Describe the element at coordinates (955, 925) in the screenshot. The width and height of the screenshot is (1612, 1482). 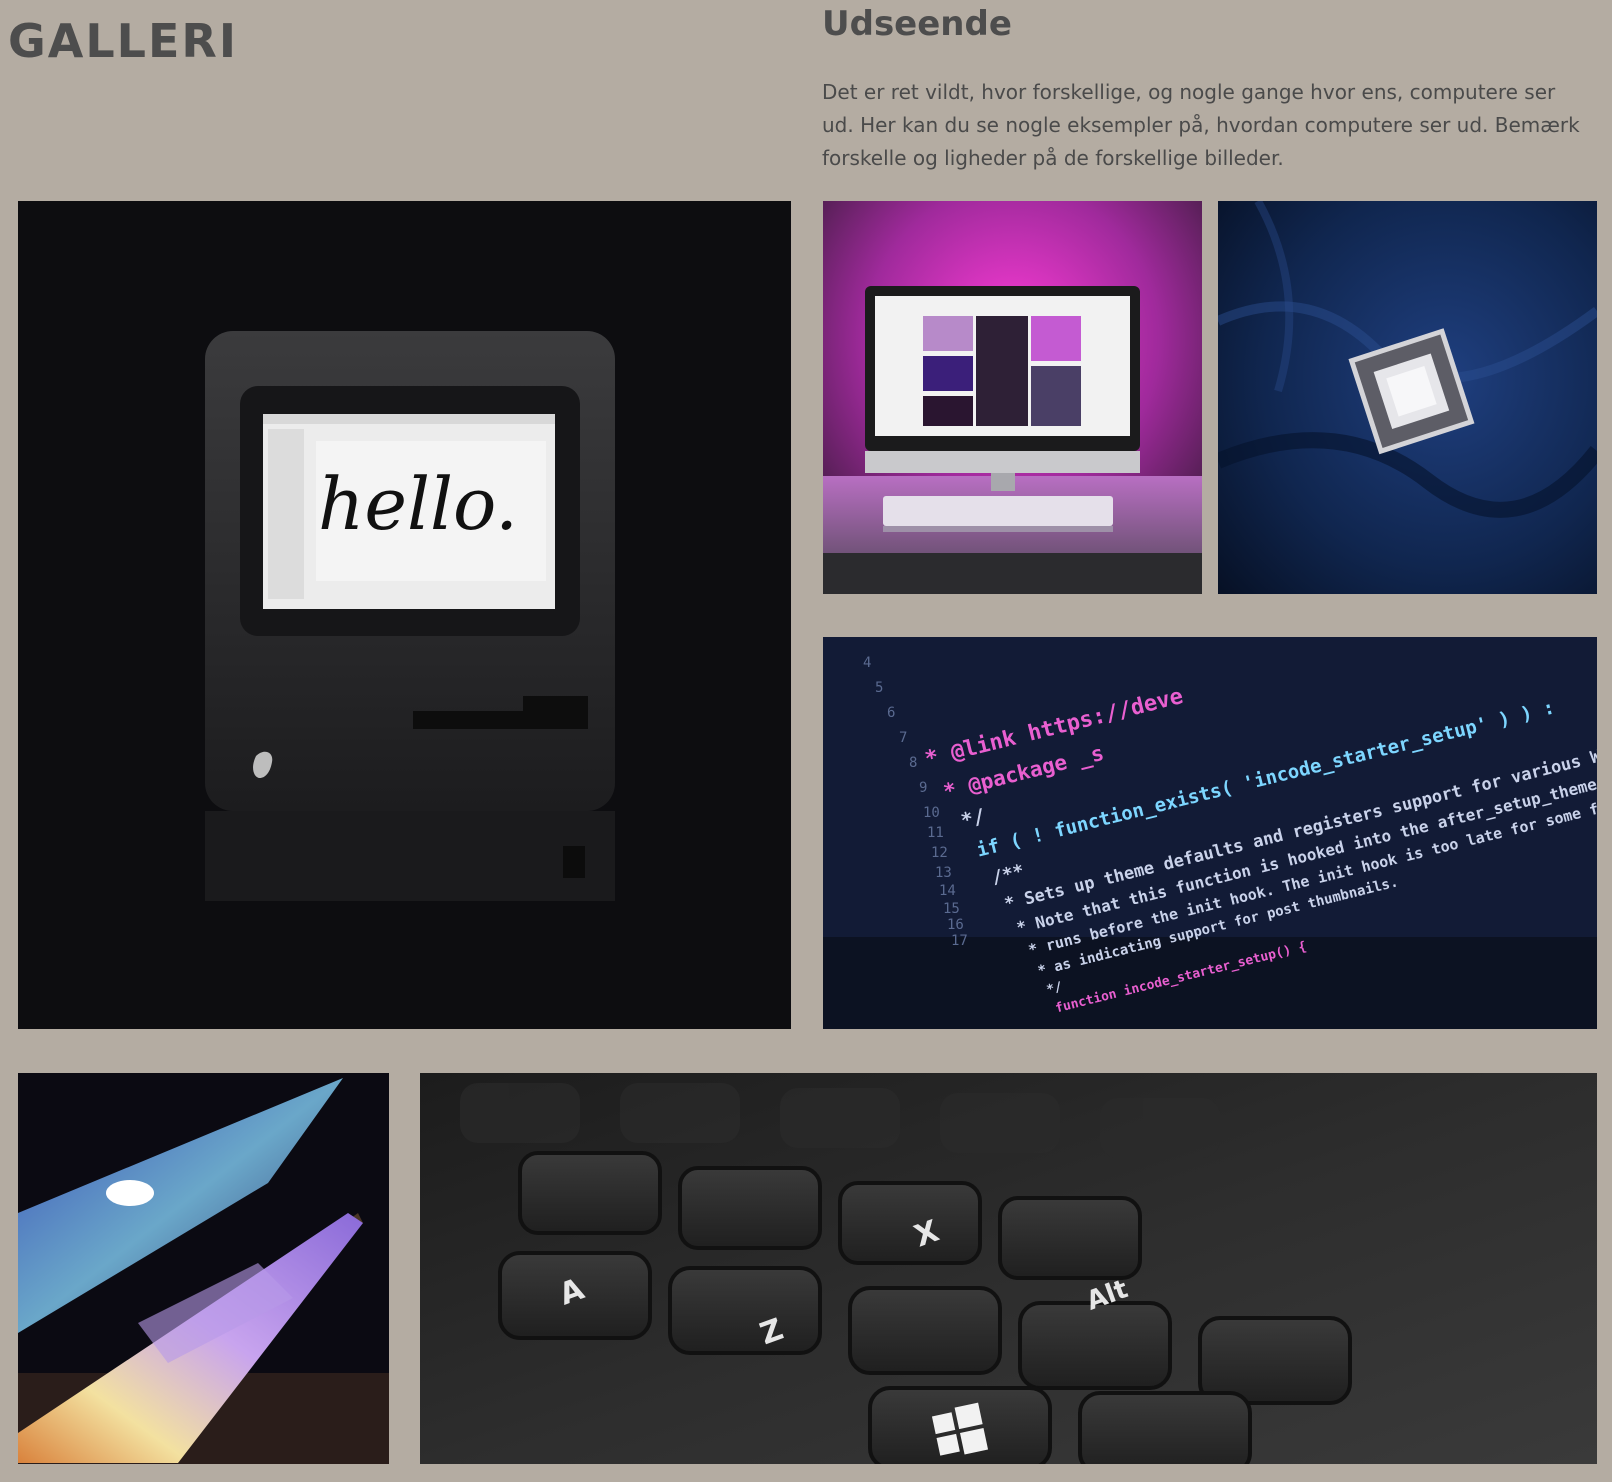
I see `line-number: 16` at that location.